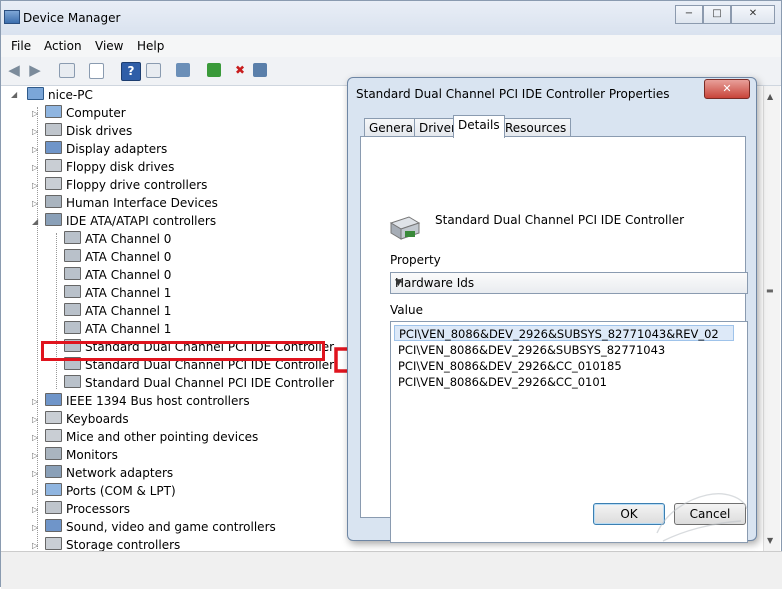 The height and width of the screenshot is (589, 782). I want to click on list-view-icon, so click(96, 71).